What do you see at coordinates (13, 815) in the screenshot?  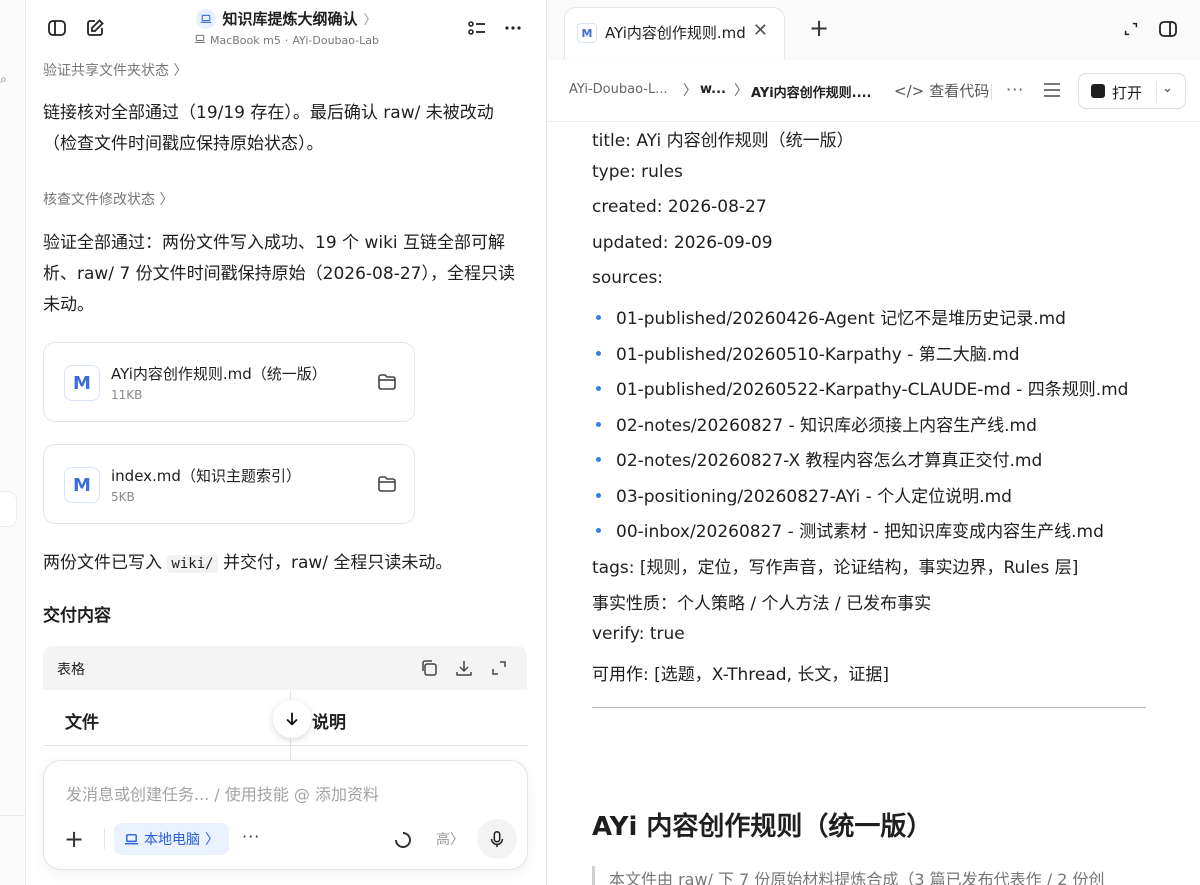 I see `rail-divider` at bounding box center [13, 815].